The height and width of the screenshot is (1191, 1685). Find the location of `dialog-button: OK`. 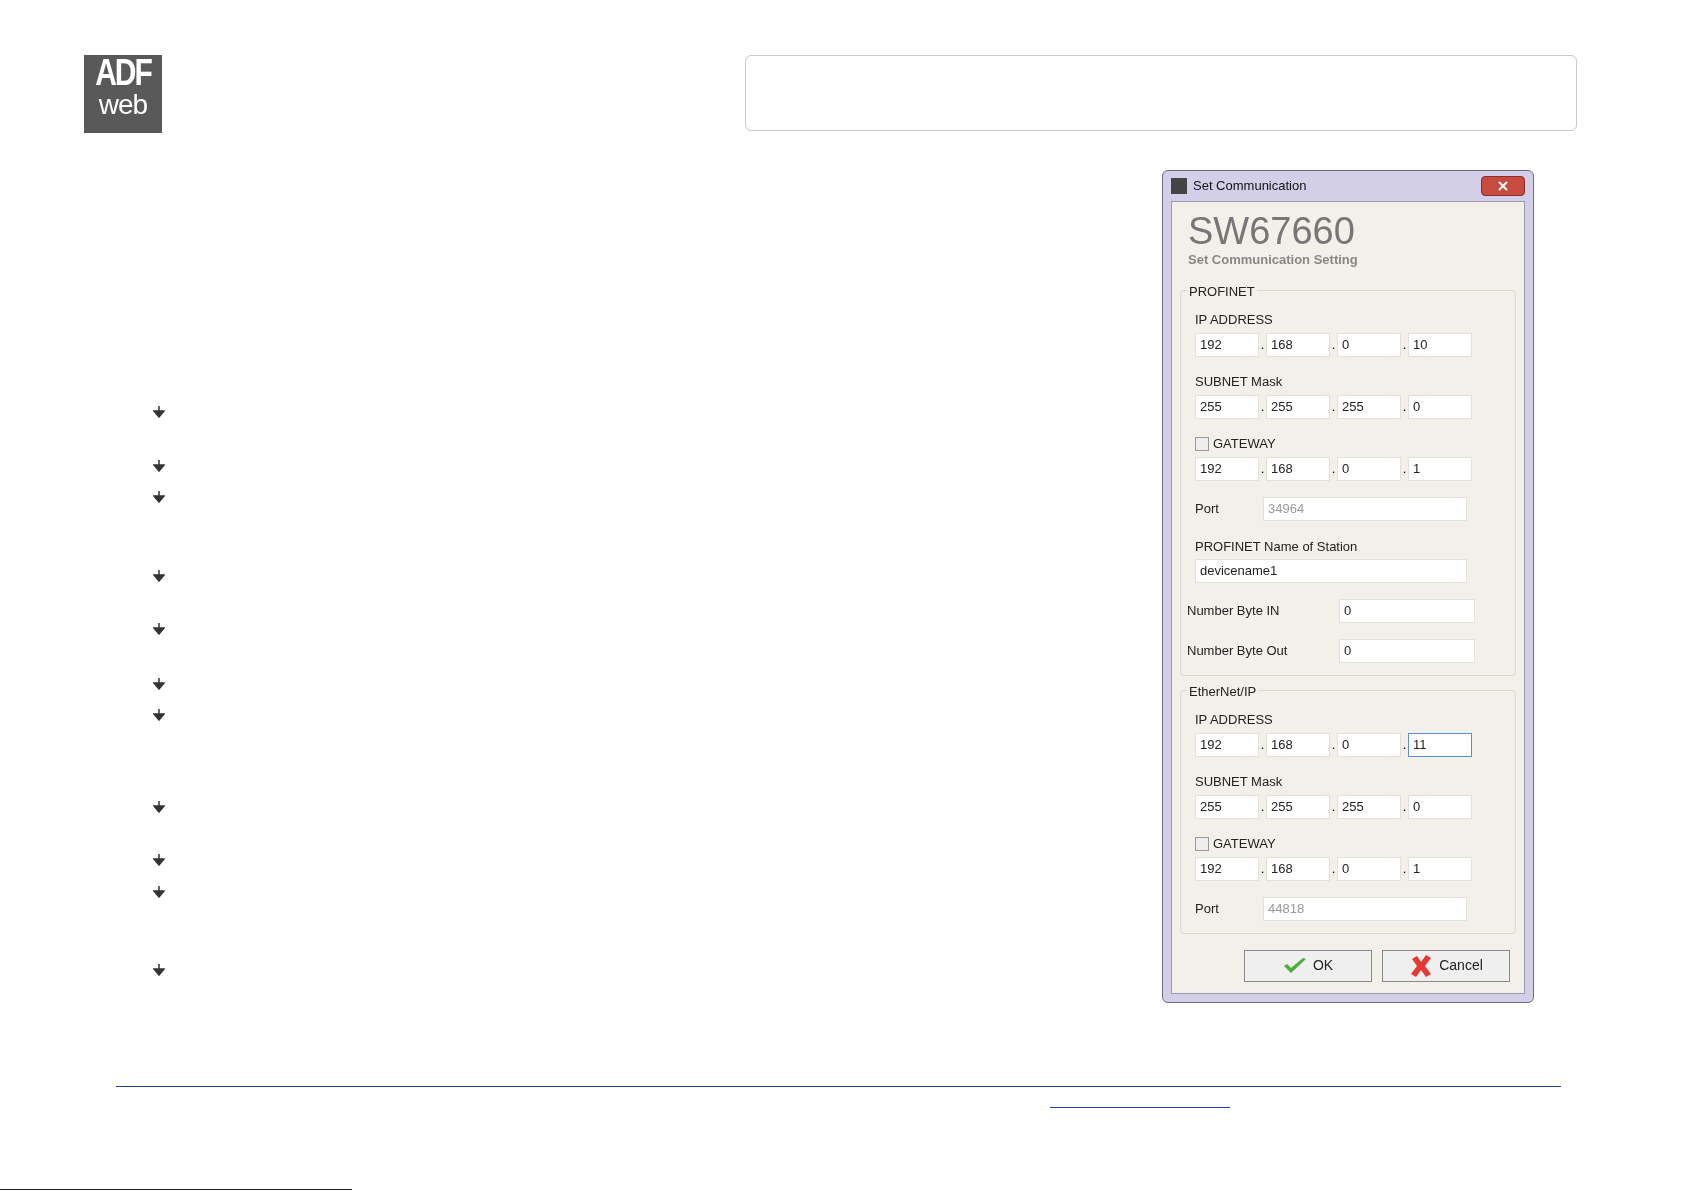

dialog-button: OK is located at coordinates (1308, 965).